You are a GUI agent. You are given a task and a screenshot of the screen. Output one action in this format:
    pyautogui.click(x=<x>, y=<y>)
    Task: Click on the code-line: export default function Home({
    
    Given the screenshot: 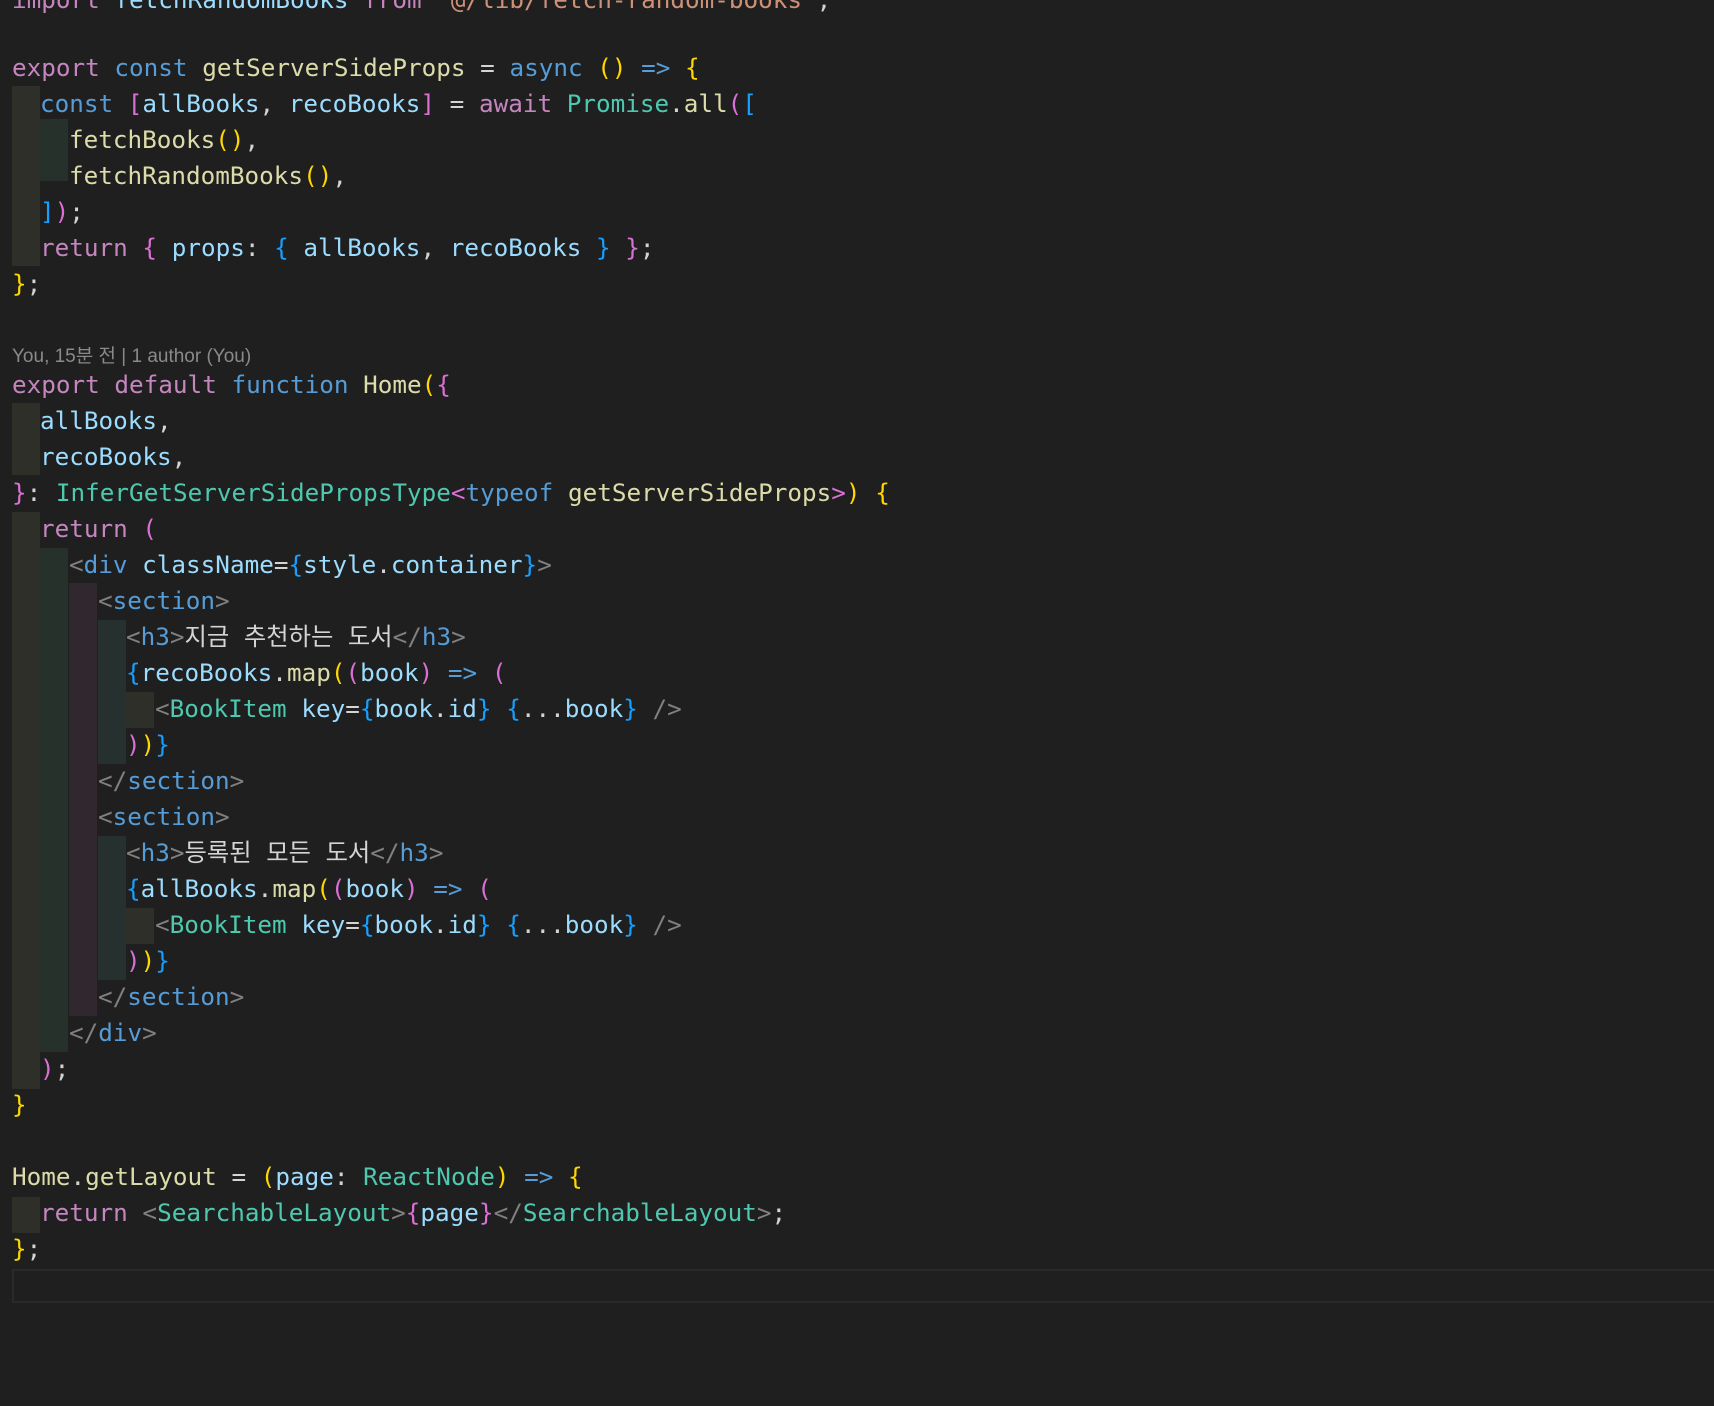 What is the action you would take?
    pyautogui.click(x=231, y=385)
    